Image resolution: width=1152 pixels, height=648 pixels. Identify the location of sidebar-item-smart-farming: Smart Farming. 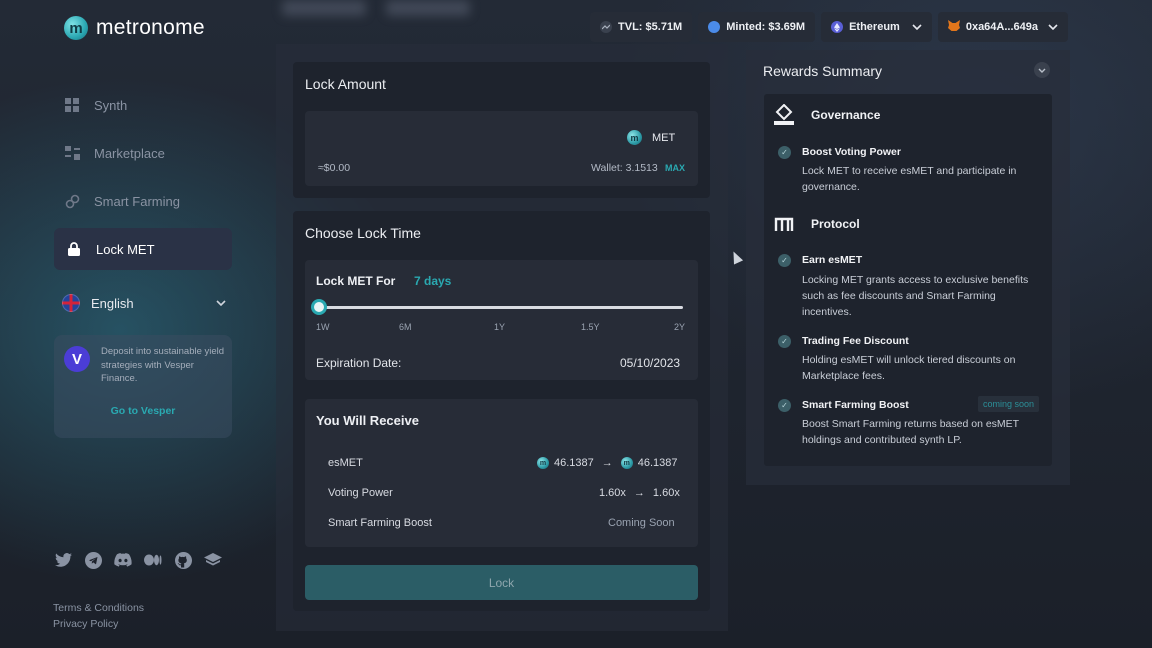
(143, 201).